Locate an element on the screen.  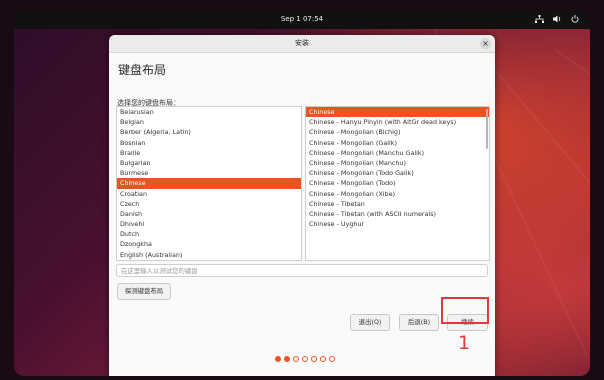
scrollbar is located at coordinates (487, 129).